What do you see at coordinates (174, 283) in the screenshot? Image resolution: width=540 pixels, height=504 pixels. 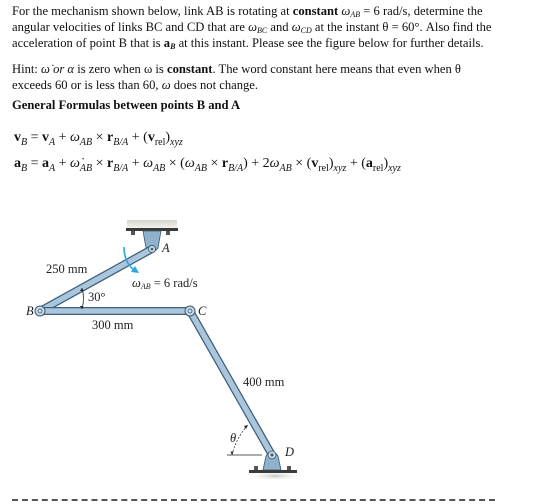 I see `omega-value: = 6 rad/s` at bounding box center [174, 283].